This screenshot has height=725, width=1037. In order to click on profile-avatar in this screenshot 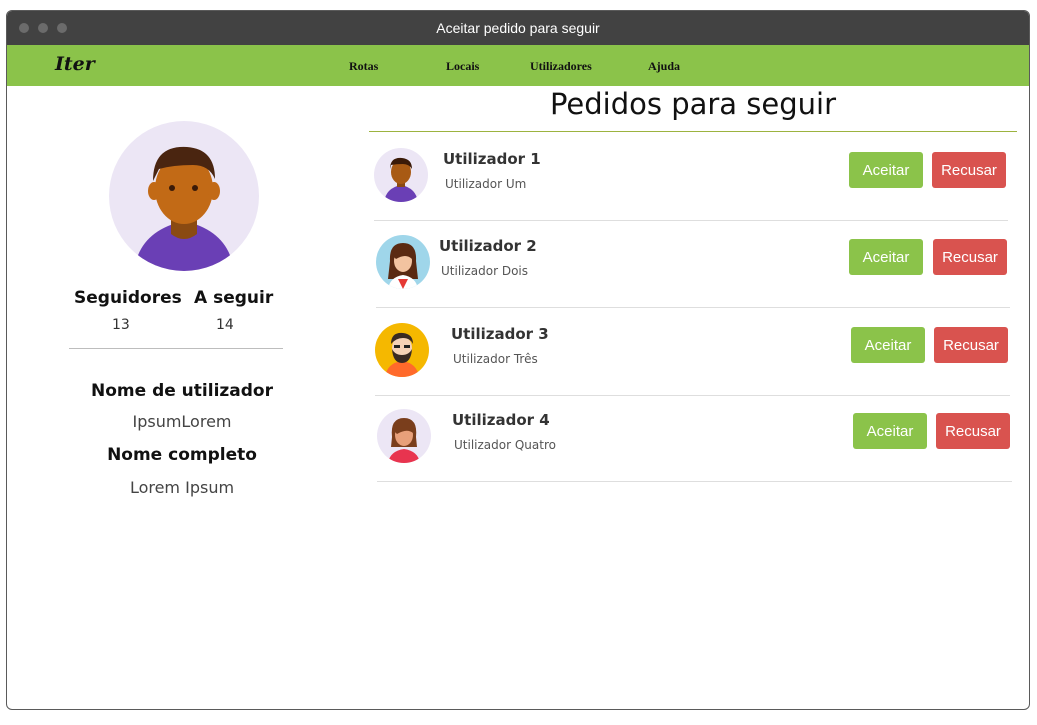, I will do `click(184, 196)`.